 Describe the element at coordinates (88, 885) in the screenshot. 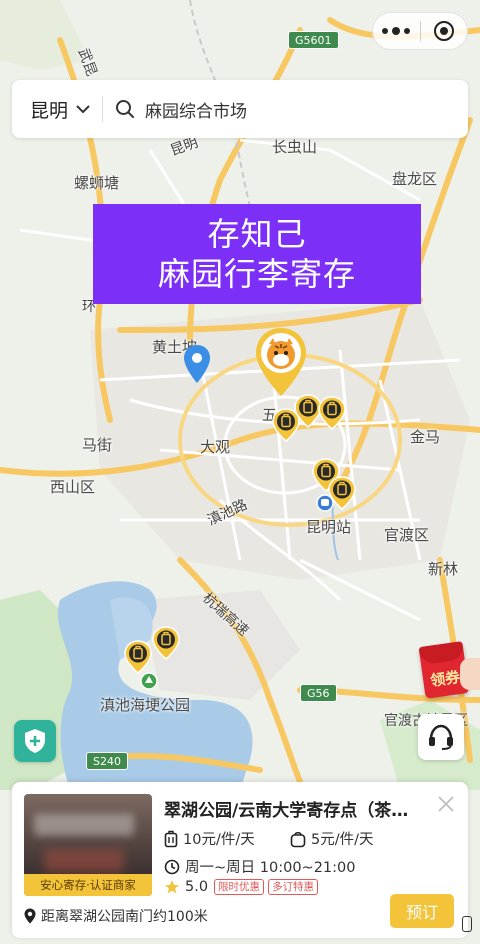

I see `certified-badge: 安心寄存·认证商家` at that location.